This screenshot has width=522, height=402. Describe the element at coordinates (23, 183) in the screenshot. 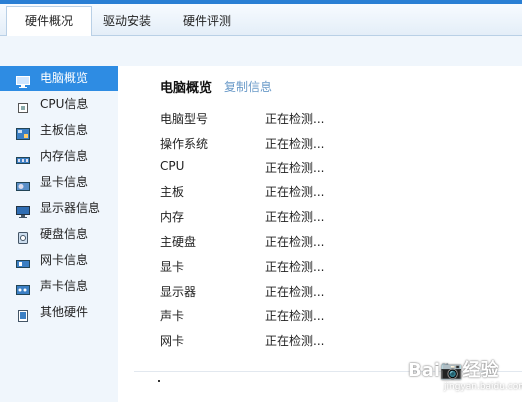

I see `graphics-card-icon` at that location.